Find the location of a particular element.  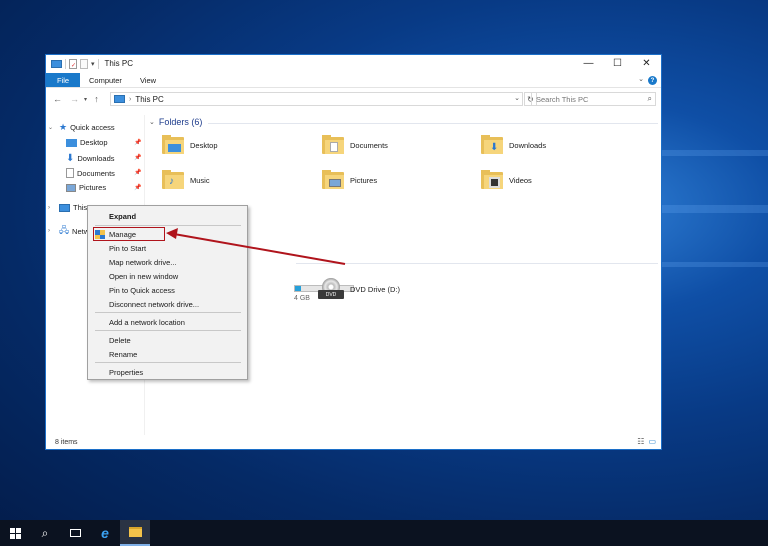

file-explorer-icon is located at coordinates (135, 532).